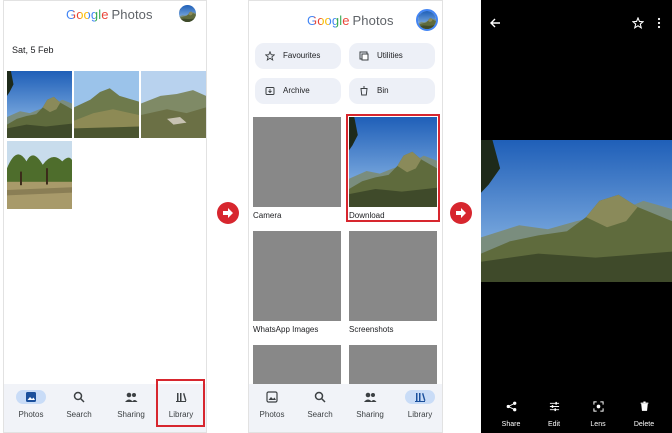 The width and height of the screenshot is (672, 433). I want to click on album-label: WhatsApp Images, so click(286, 329).